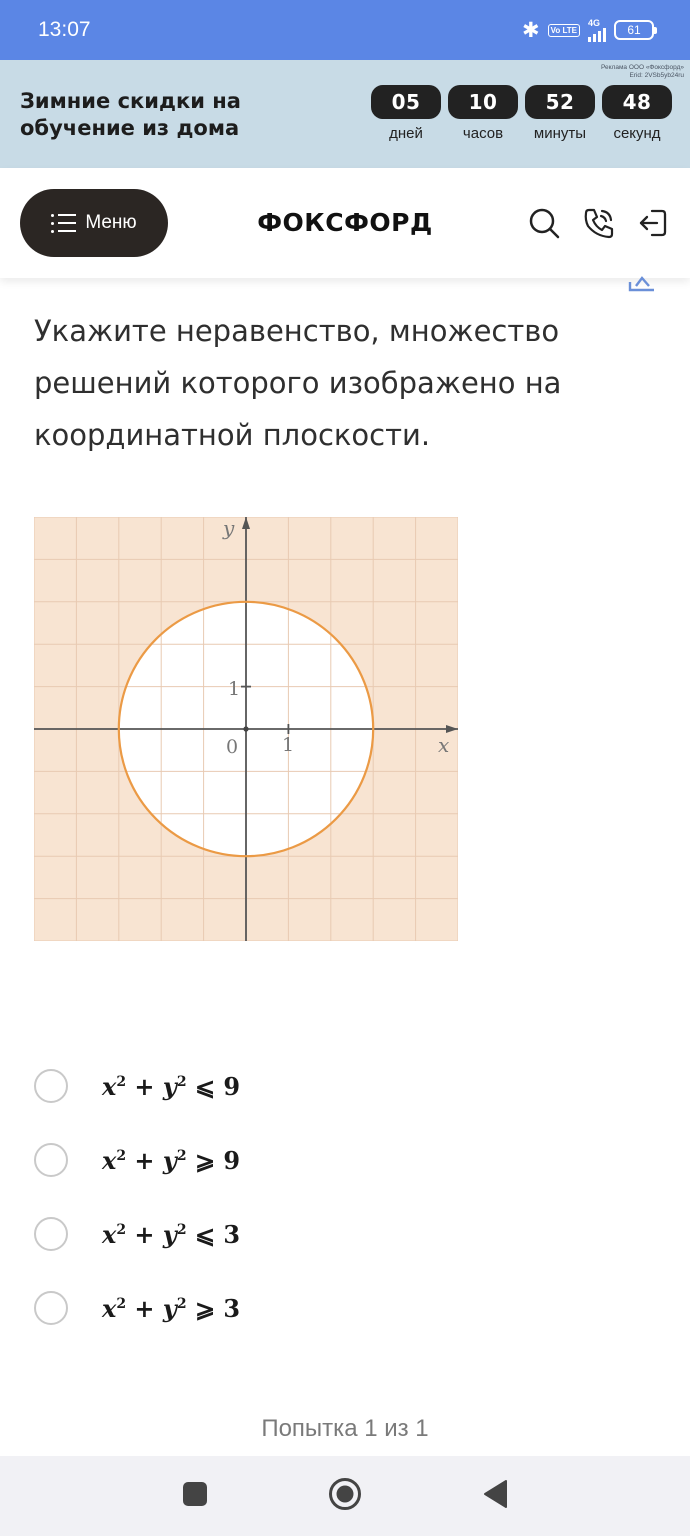  What do you see at coordinates (244, 1086) in the screenshot?
I see `answer-option-1: x2 + y2 ⩽ 9` at bounding box center [244, 1086].